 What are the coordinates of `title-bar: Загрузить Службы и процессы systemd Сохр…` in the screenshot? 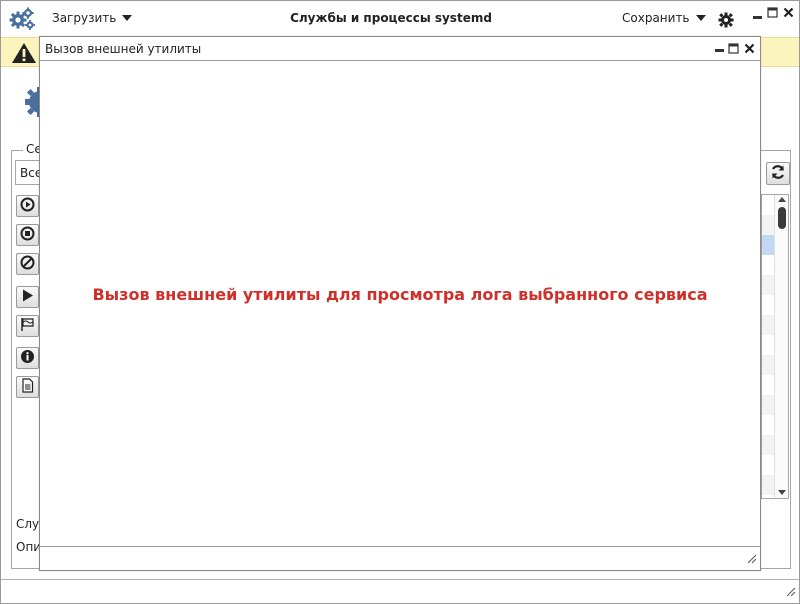 It's located at (400, 19).